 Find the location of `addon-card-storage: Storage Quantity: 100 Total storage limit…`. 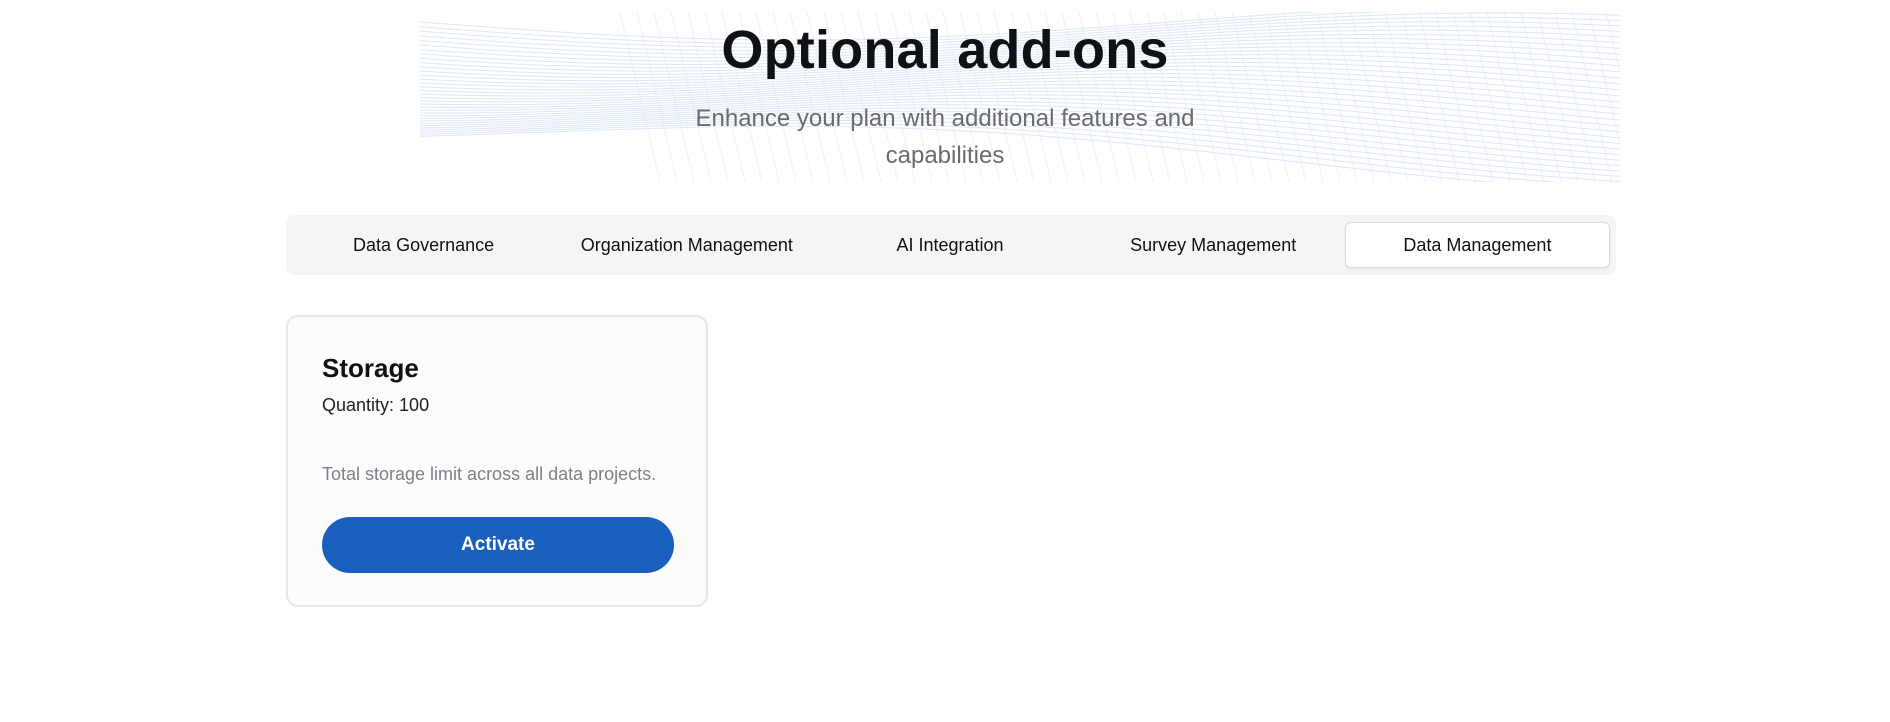

addon-card-storage: Storage Quantity: 100 Total storage limit… is located at coordinates (497, 461).